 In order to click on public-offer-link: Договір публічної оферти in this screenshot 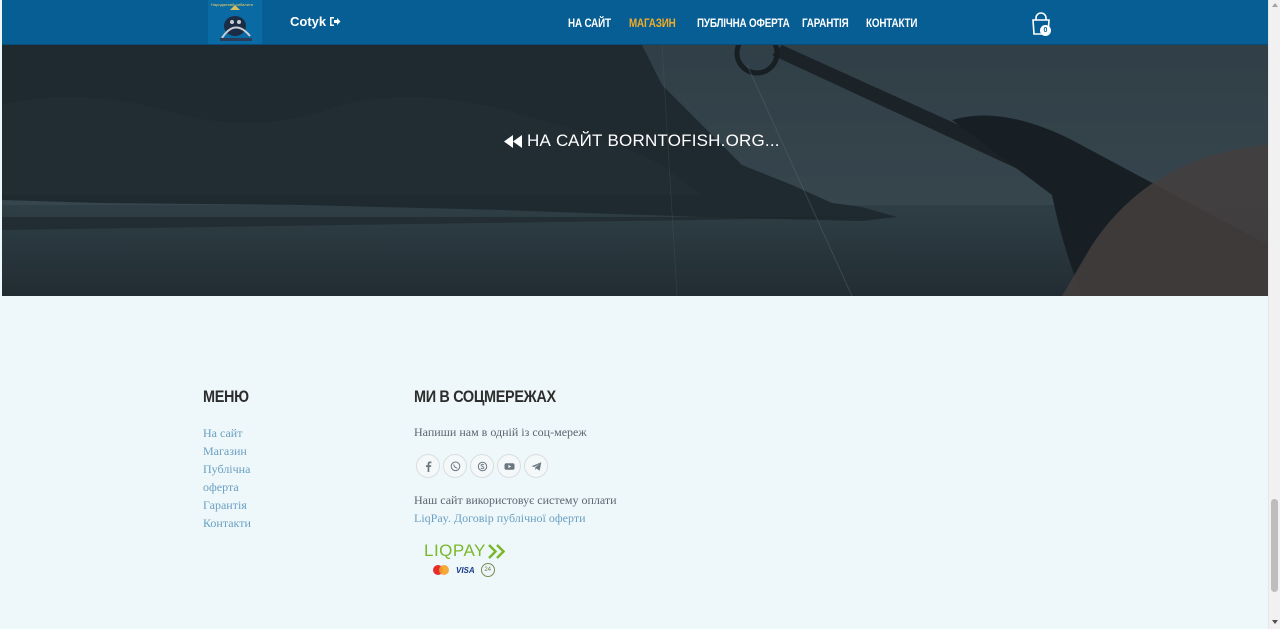, I will do `click(520, 518)`.